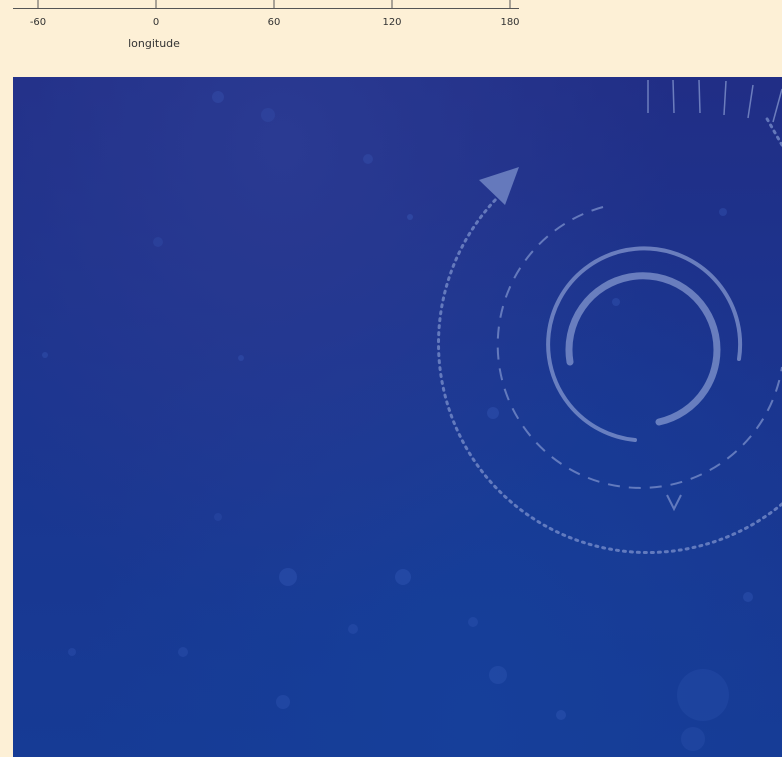 The width and height of the screenshot is (782, 757). Describe the element at coordinates (509, 22) in the screenshot. I see `x-tick-label: 180` at that location.